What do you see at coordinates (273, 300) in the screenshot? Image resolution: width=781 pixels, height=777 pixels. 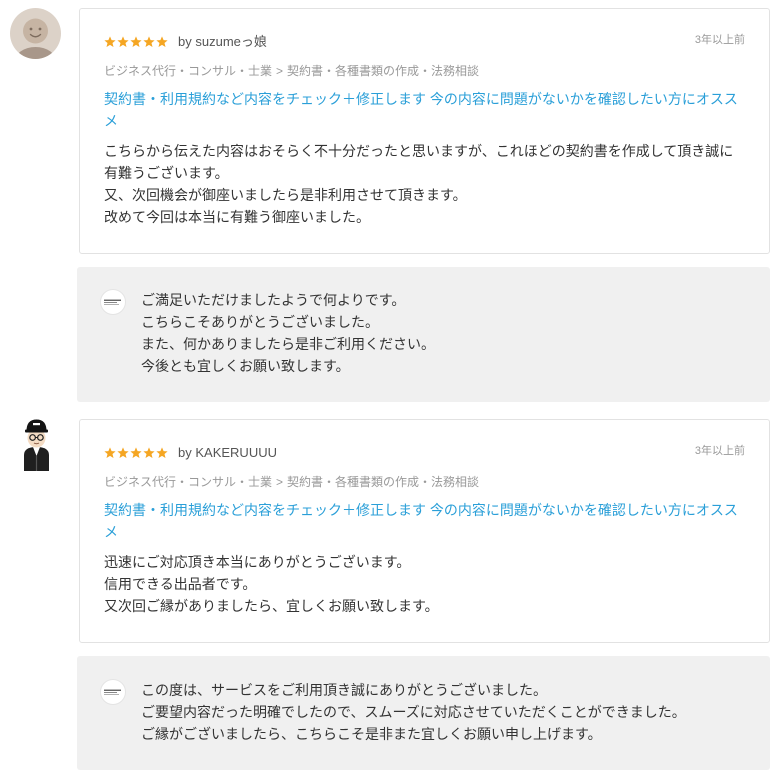 I see `reply-line: ご満足いただけましたようで何よりです。` at bounding box center [273, 300].